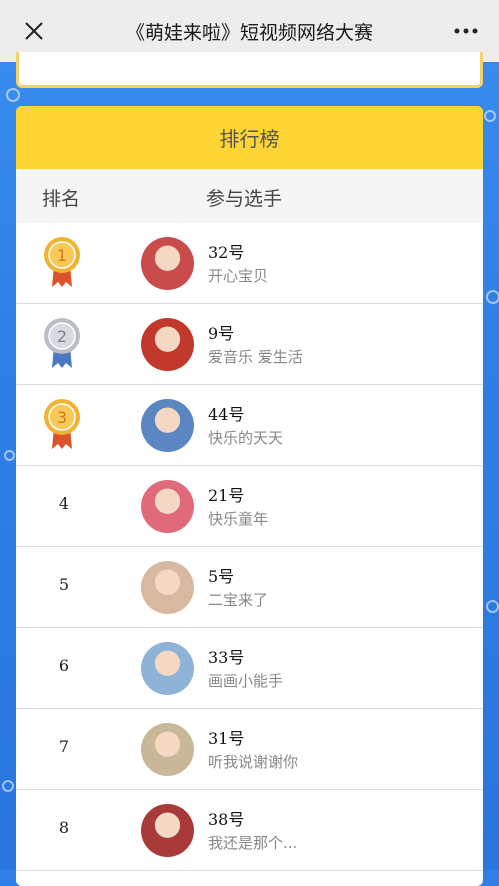  I want to click on rank-number: 7, so click(64, 746).